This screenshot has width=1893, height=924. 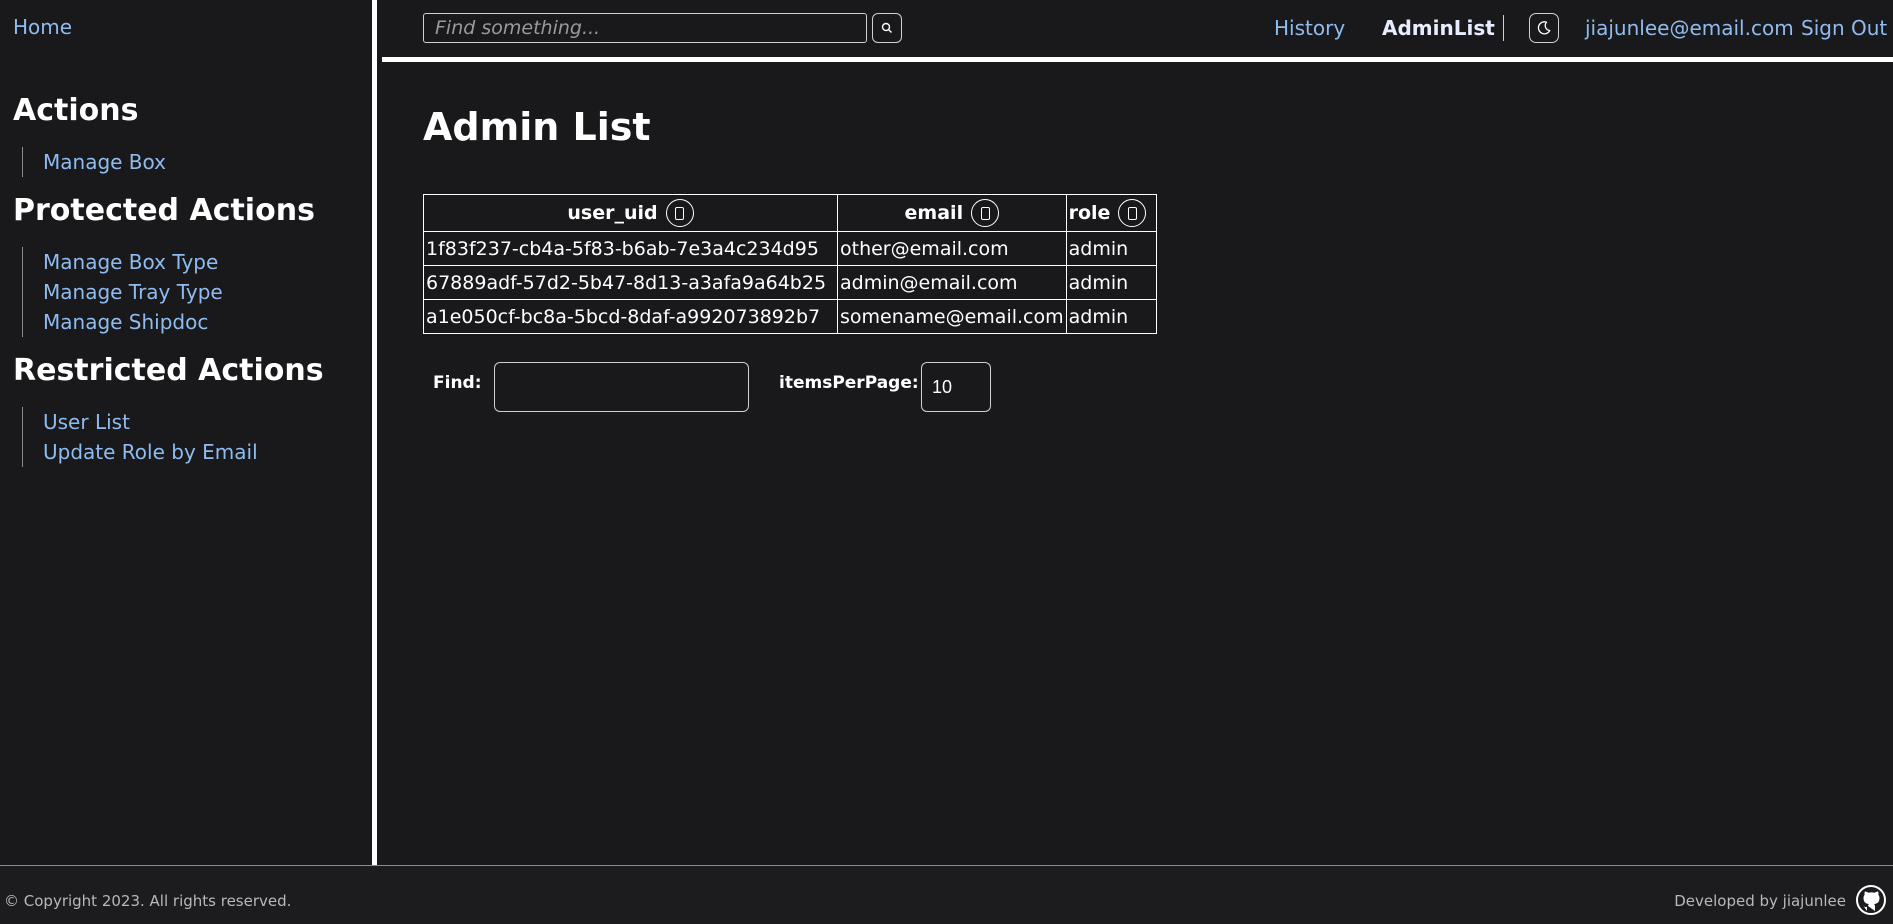 I want to click on nav-divider, so click(x=1503, y=28).